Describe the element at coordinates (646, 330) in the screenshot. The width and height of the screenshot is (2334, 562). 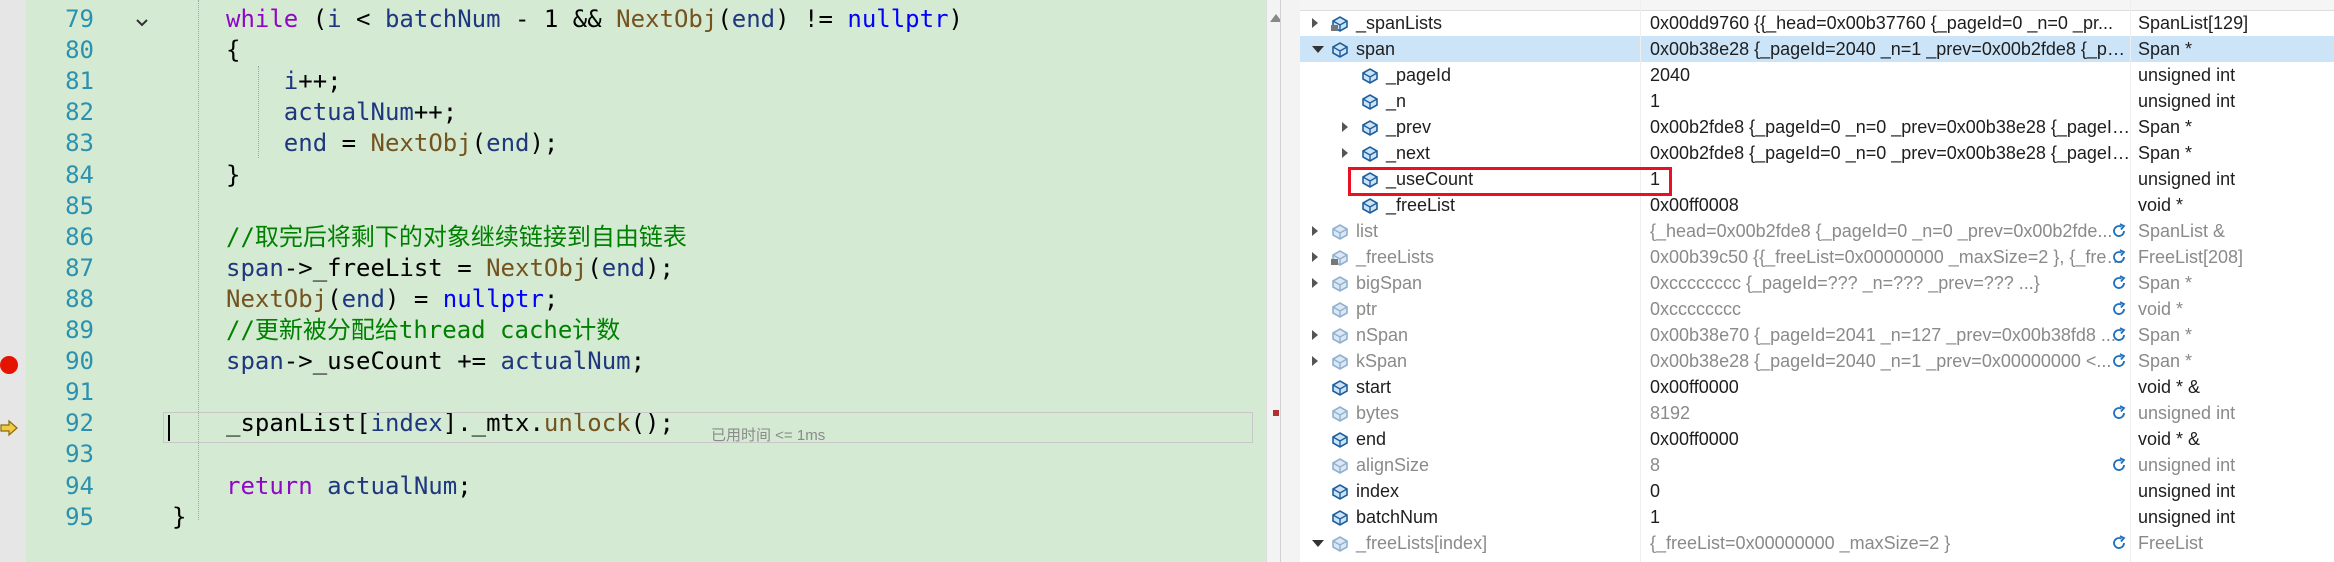
I see `code-line: 89 //更新被分配给thread cache计数` at that location.